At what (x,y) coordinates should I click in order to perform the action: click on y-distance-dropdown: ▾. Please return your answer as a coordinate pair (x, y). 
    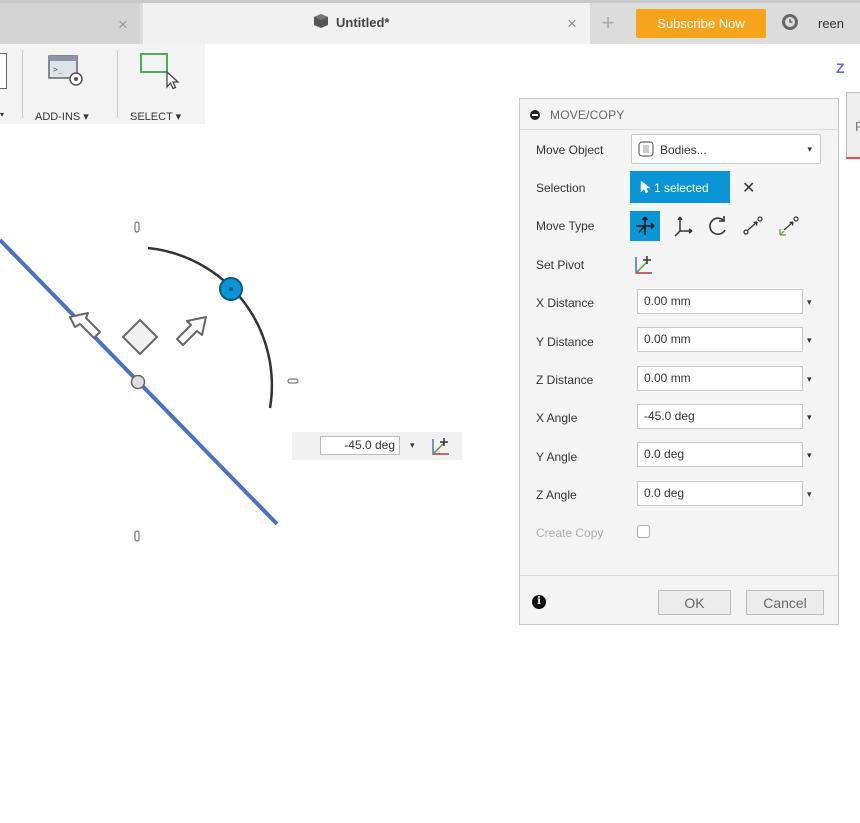
    Looking at the image, I should click on (809, 340).